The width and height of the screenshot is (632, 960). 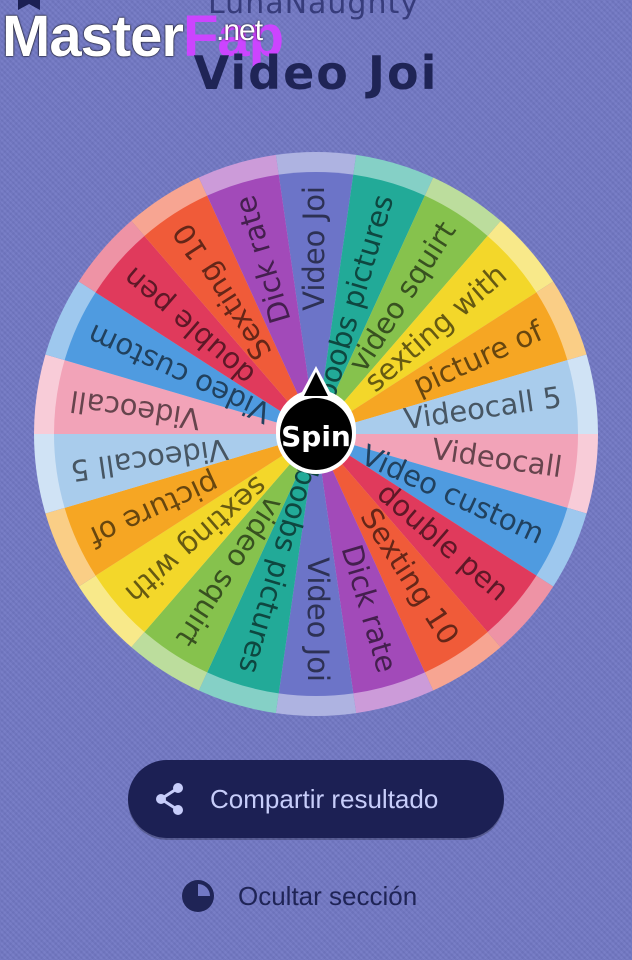 I want to click on share-result-label: Compartir resultado, so click(x=324, y=798).